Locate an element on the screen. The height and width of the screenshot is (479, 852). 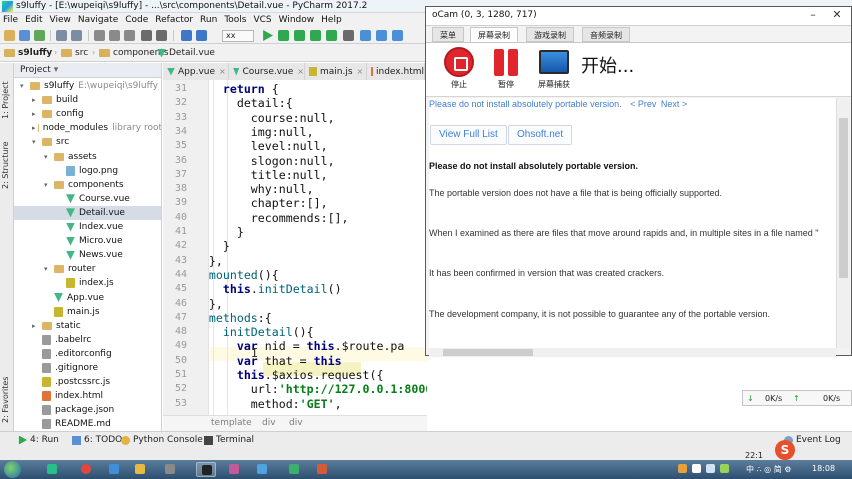
crumb-div-inner: div is located at coordinates (296, 423).